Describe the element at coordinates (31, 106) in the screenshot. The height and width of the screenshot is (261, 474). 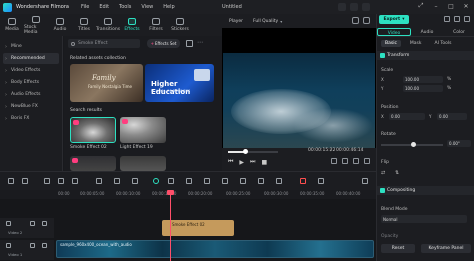
I see `sidebar-item-newblue-fx: NewBlue FX` at that location.